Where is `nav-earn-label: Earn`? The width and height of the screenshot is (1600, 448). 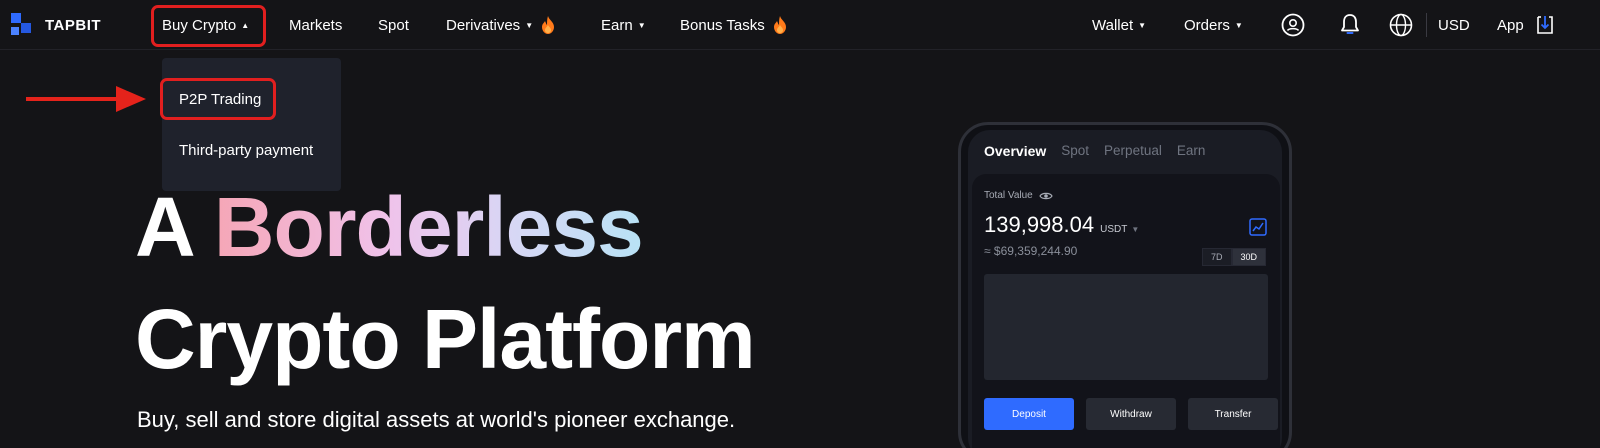 nav-earn-label: Earn is located at coordinates (617, 25).